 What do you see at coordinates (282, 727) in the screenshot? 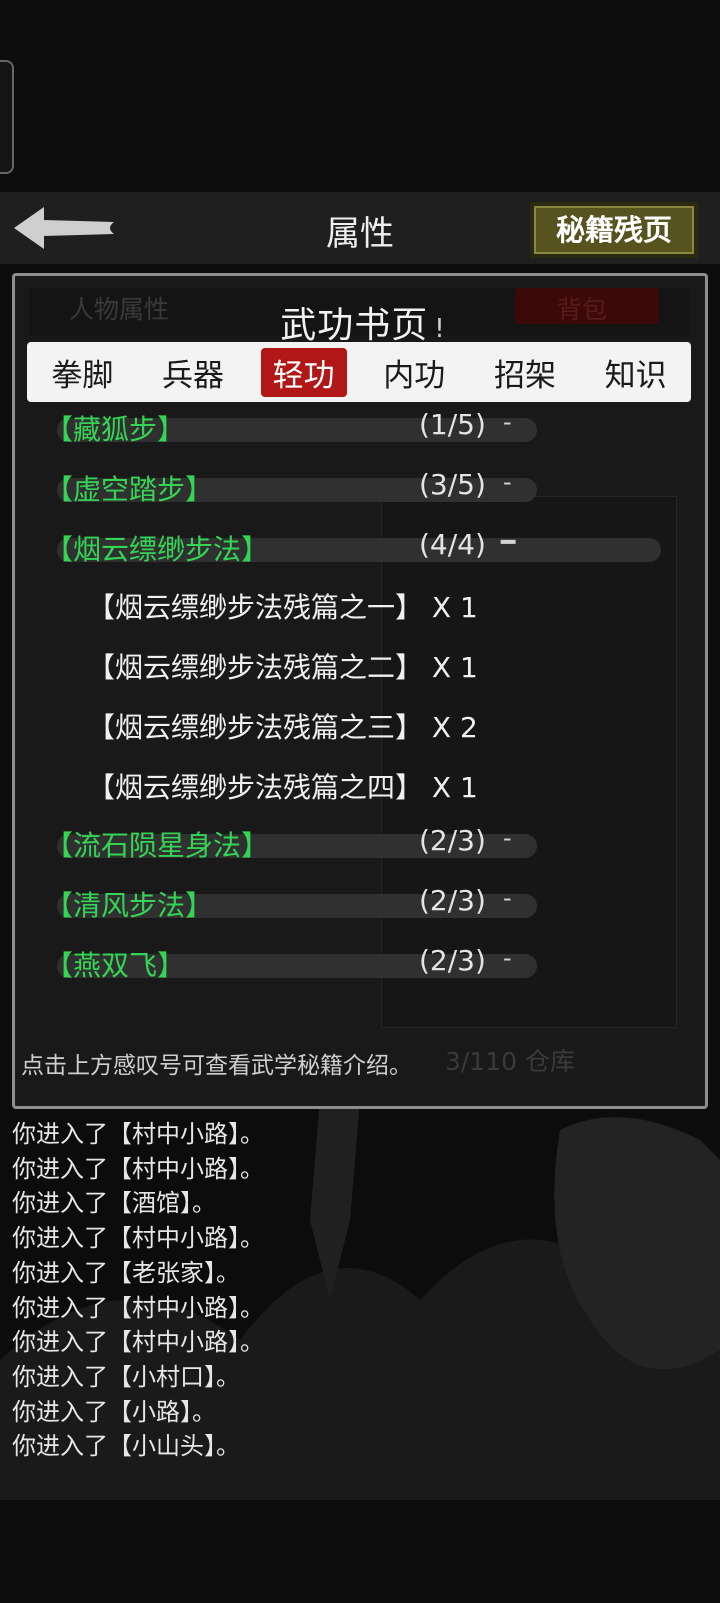
I see `secret-page-item: 【烟云缥缈步法残篇之三】 X 2` at bounding box center [282, 727].